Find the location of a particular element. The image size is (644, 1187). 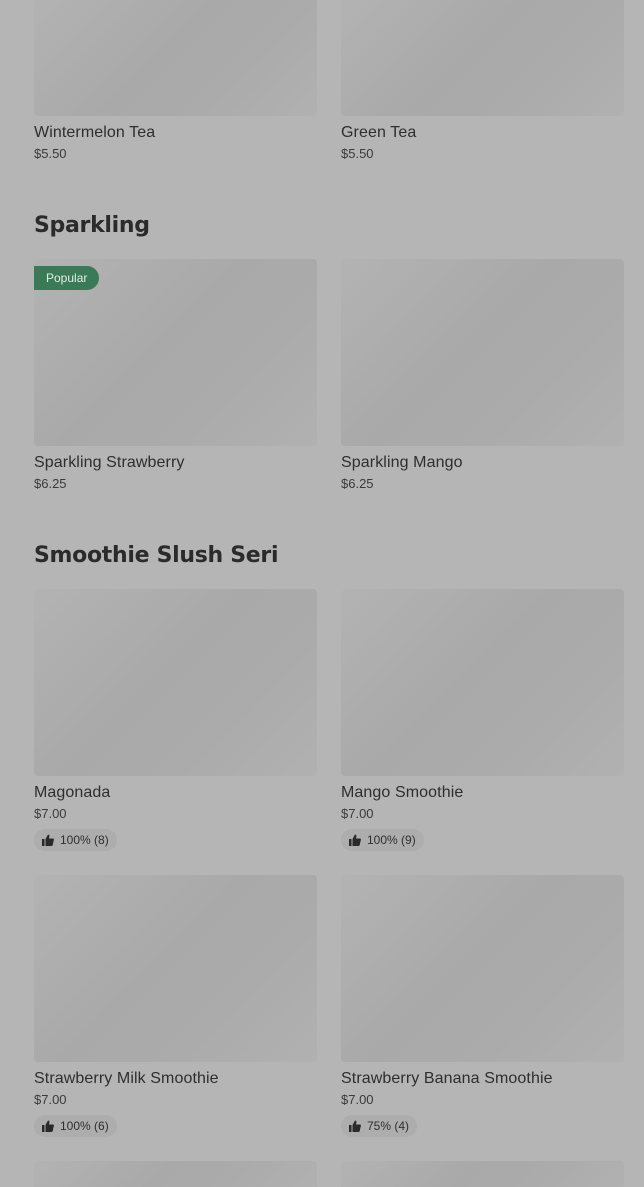

popular-badge: Popular is located at coordinates (67, 278).